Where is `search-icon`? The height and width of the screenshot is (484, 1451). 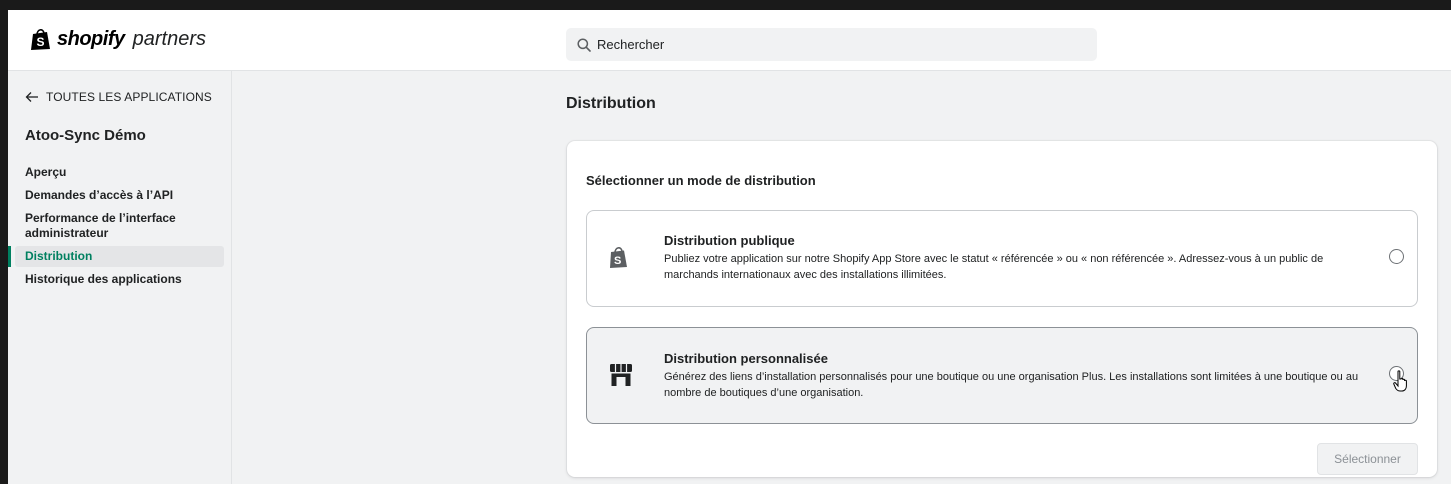 search-icon is located at coordinates (584, 44).